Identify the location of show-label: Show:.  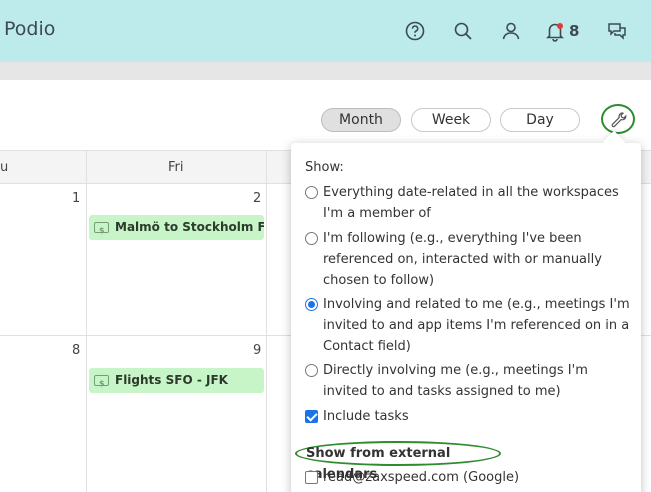
(324, 167).